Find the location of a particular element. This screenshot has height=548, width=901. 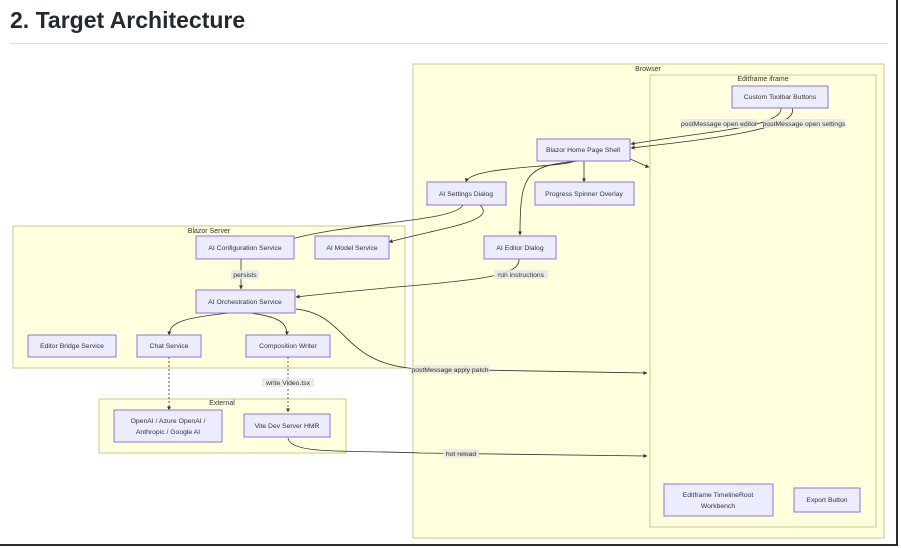

node-ai-editor-dialog: AI Editor Dialog is located at coordinates (520, 247).